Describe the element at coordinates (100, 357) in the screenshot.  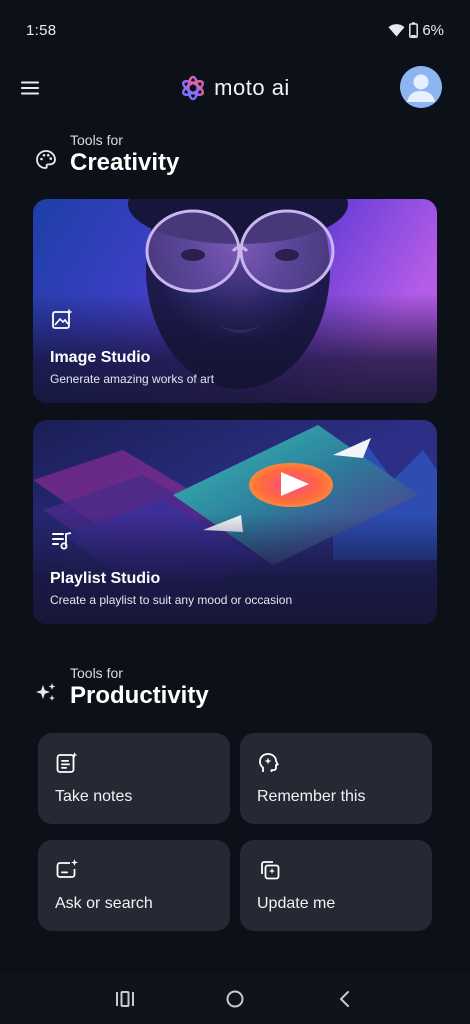
I see `image-studio-title: Image Studio` at that location.